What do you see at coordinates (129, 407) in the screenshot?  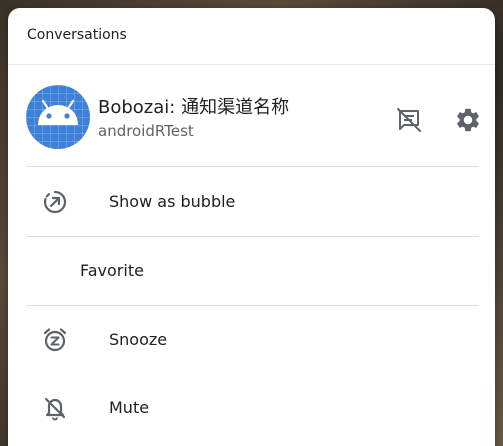 I see `menu-label-mute: Mute` at bounding box center [129, 407].